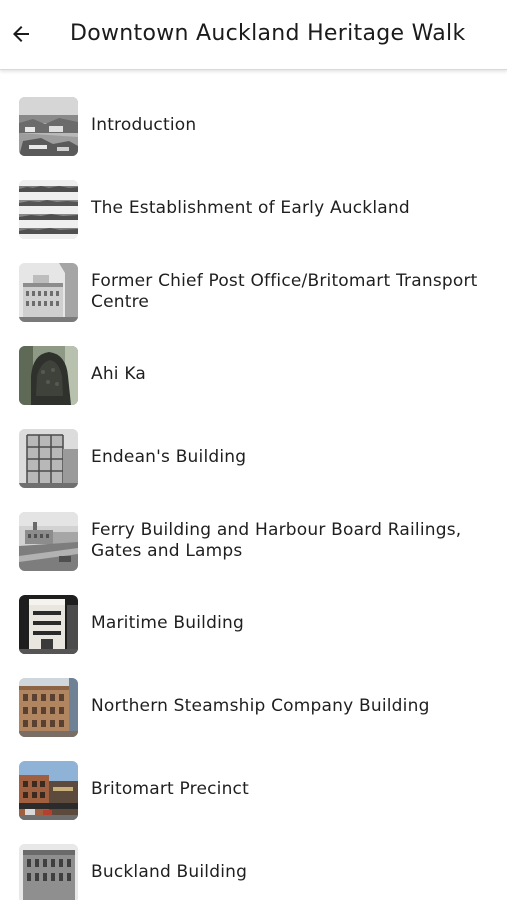 The height and width of the screenshot is (900, 507). Describe the element at coordinates (170, 789) in the screenshot. I see `list-item-label: Britomart Precinct` at that location.